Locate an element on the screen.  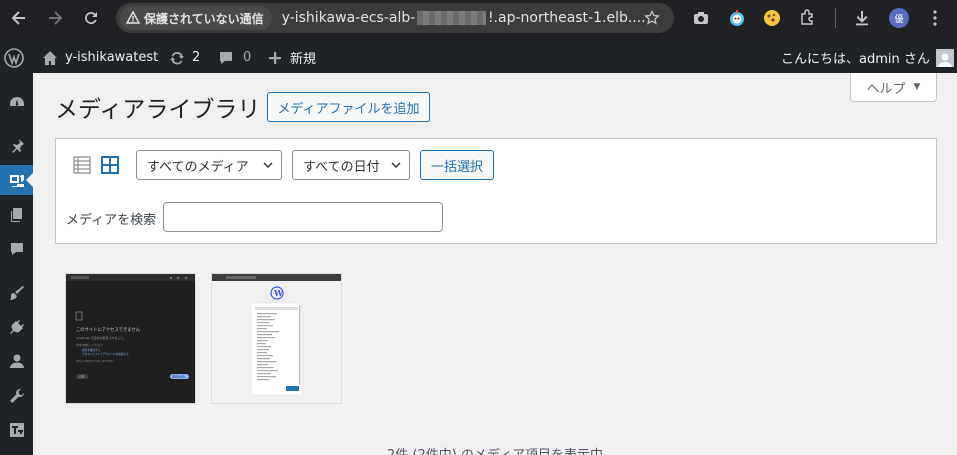
help-label: ヘルプ is located at coordinates (886, 89).